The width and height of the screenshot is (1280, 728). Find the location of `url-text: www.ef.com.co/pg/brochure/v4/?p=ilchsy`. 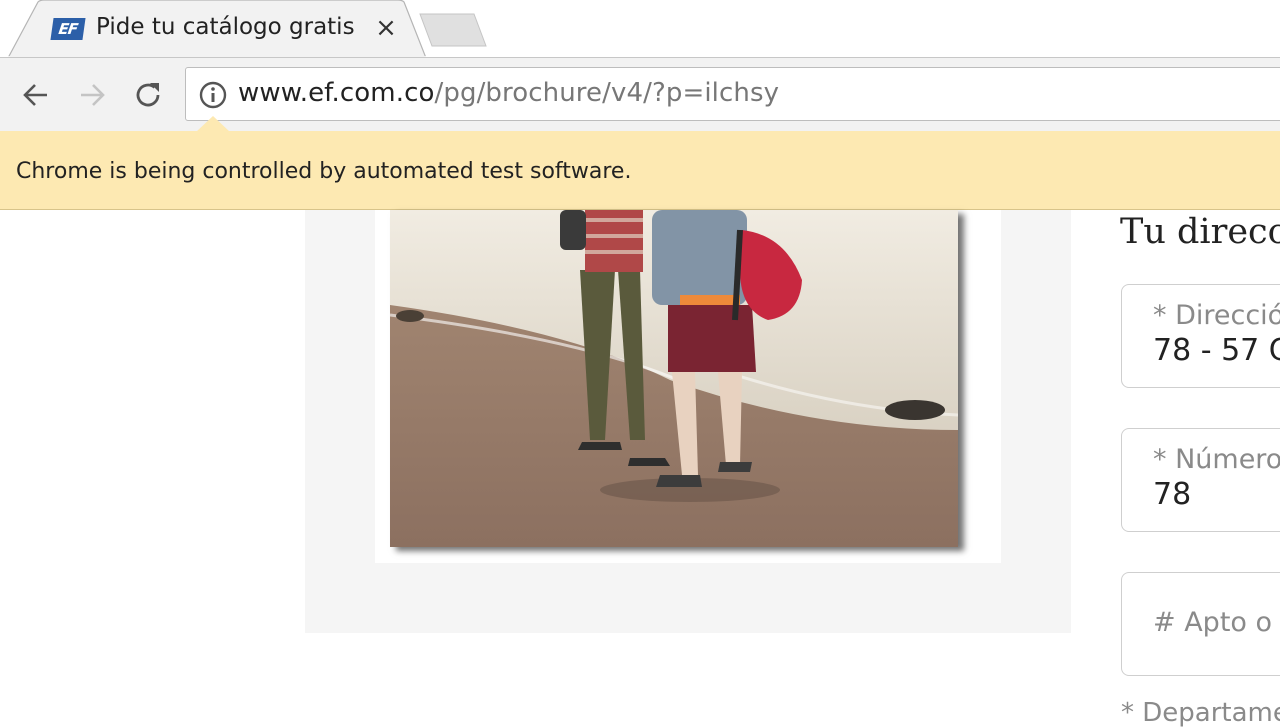

url-text: www.ef.com.co/pg/brochure/v4/?p=ilchsy is located at coordinates (508, 93).